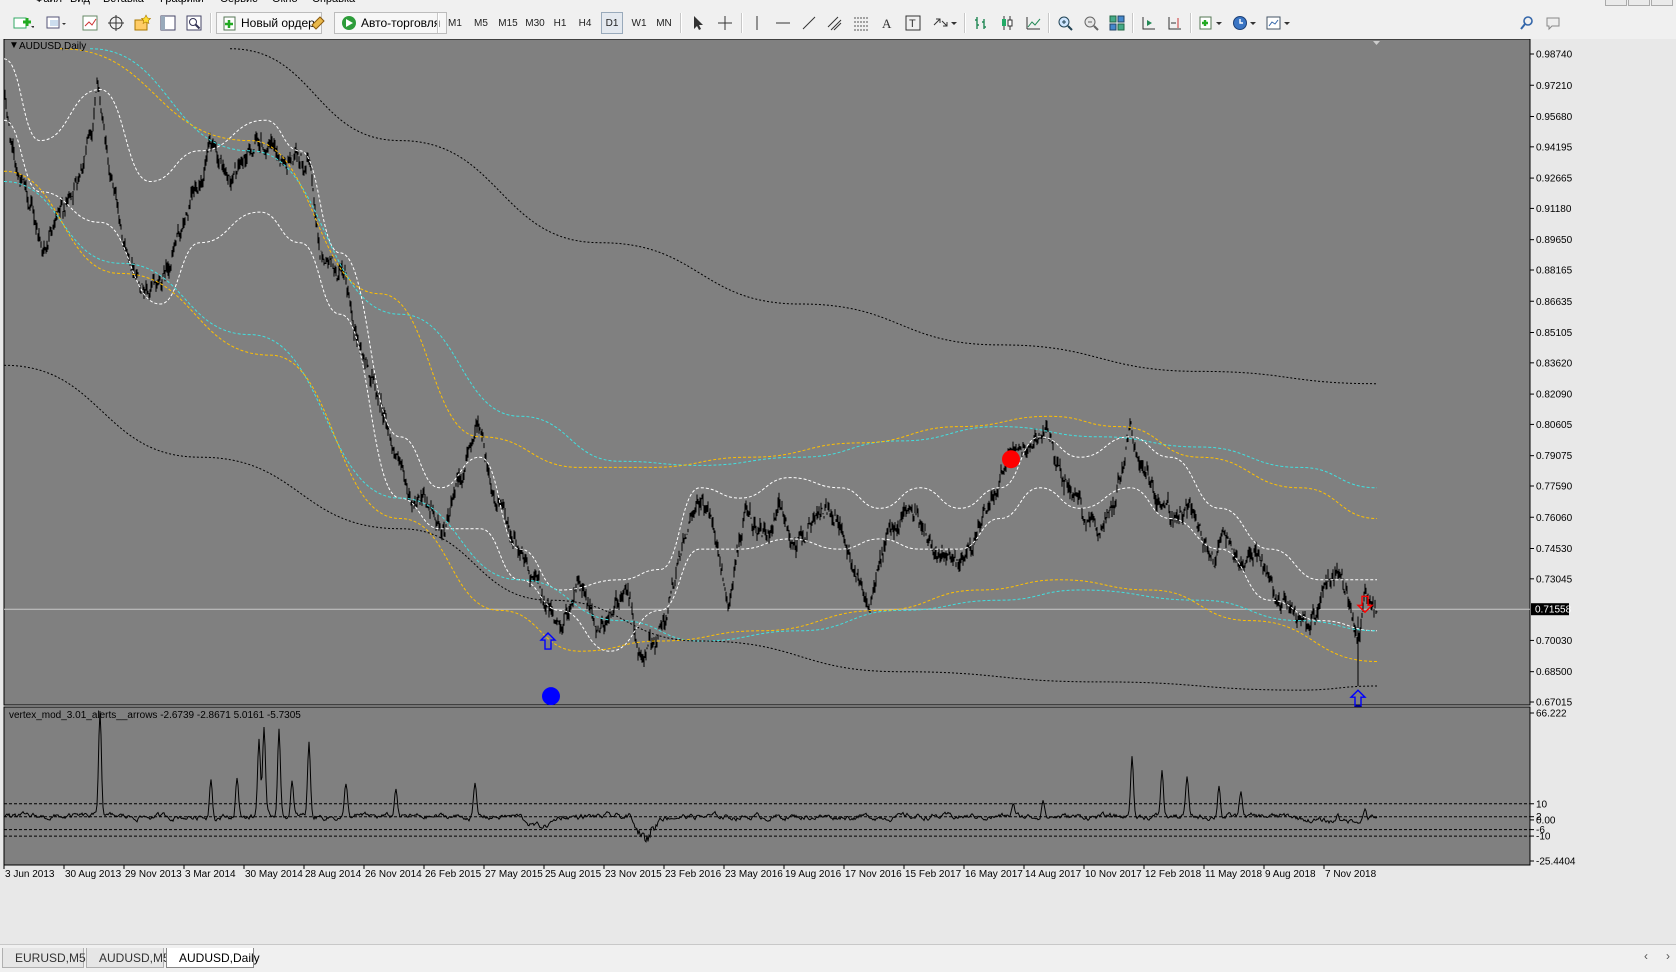 The width and height of the screenshot is (1676, 972). I want to click on timeframe-m5: M5, so click(481, 23).